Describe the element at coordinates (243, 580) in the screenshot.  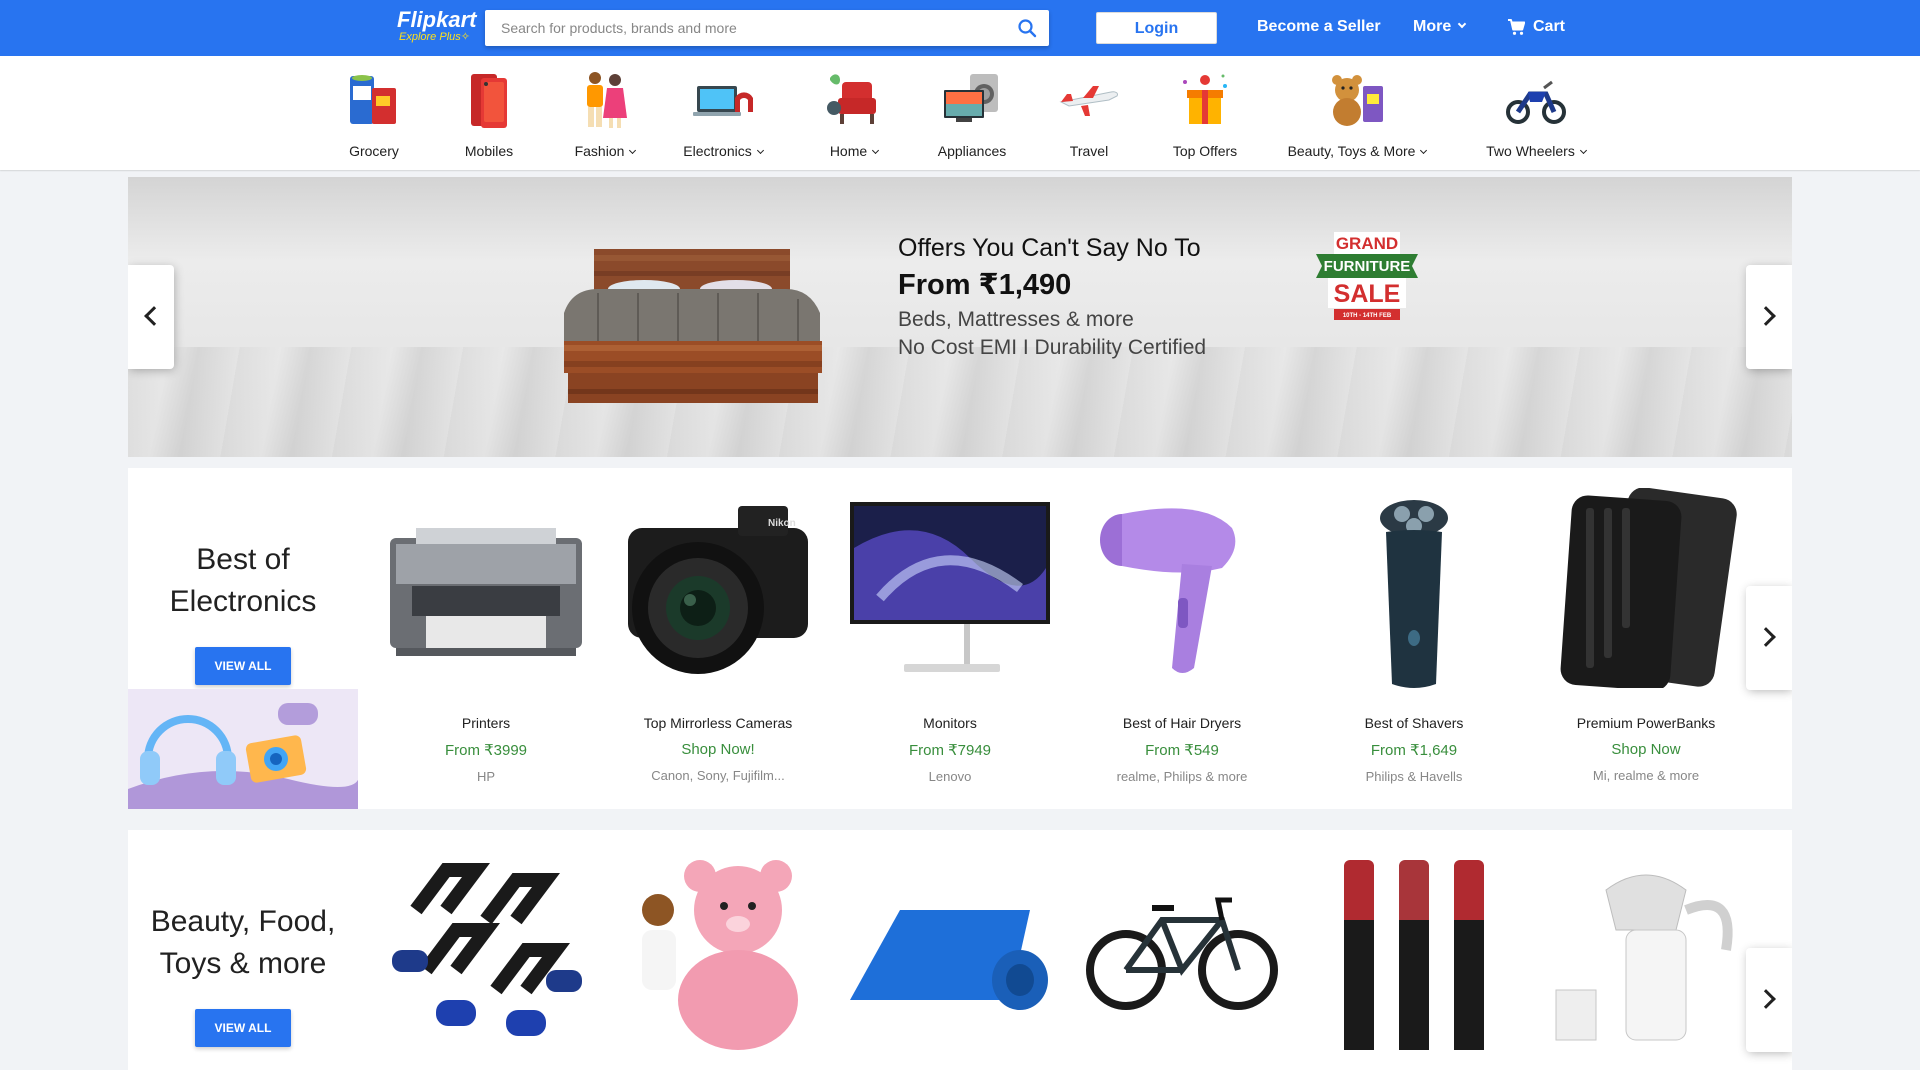
I see `section-title: Best of Electronics` at that location.